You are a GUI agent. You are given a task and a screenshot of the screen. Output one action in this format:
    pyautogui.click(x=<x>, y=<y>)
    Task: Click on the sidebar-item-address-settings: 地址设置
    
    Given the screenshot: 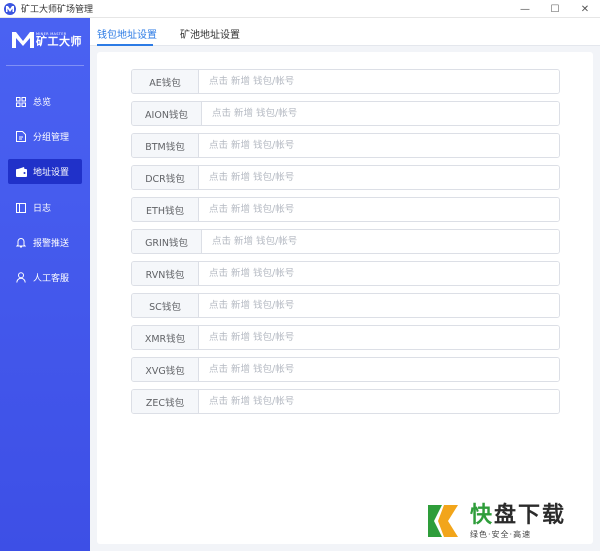 What is the action you would take?
    pyautogui.click(x=45, y=171)
    